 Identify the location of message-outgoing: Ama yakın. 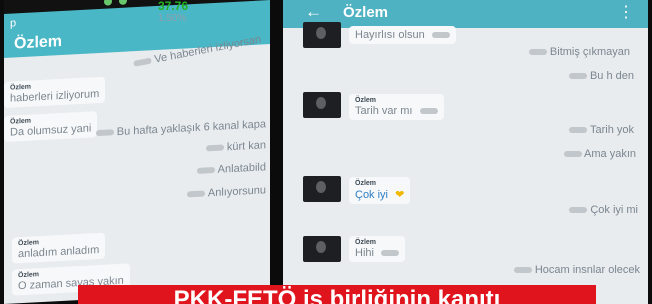
(598, 154).